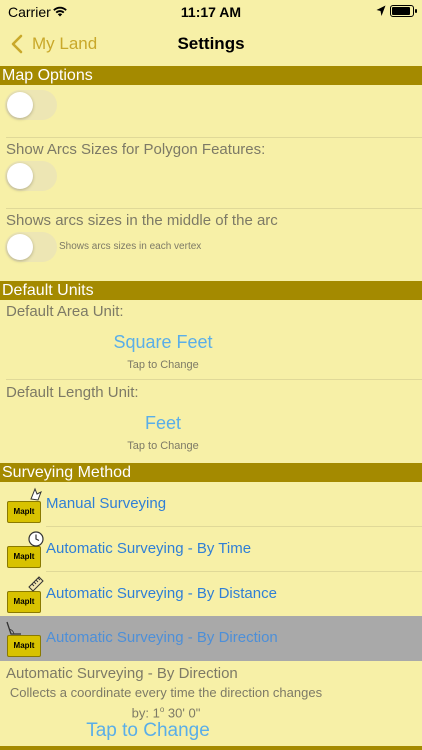  Describe the element at coordinates (148, 731) in the screenshot. I see `change-direction-button: Tap to Change` at that location.